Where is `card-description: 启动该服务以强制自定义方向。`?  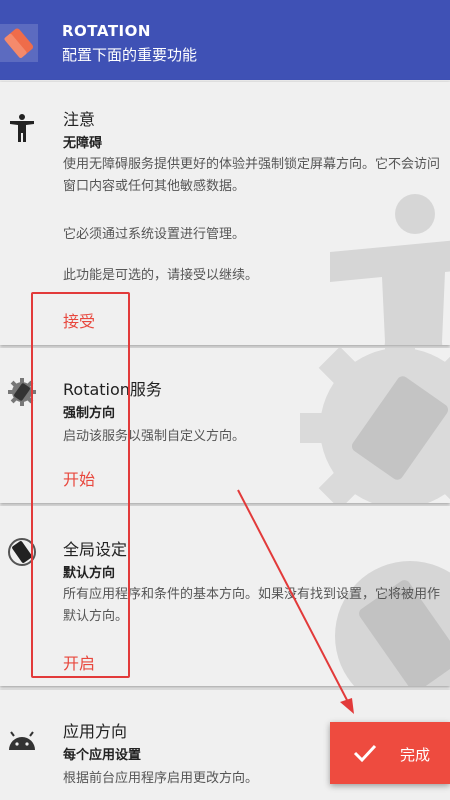
card-description: 启动该服务以强制自定义方向。 is located at coordinates (154, 436).